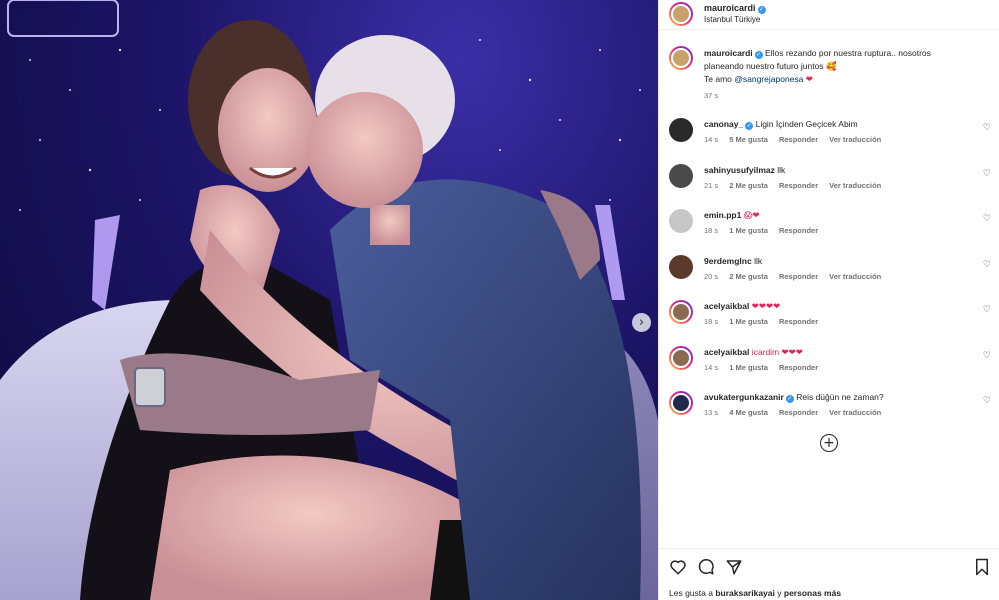 The height and width of the screenshot is (600, 999). What do you see at coordinates (829, 15) in the screenshot?
I see `post-header: mauroicardi ✓ Istanbul Türkiye` at bounding box center [829, 15].